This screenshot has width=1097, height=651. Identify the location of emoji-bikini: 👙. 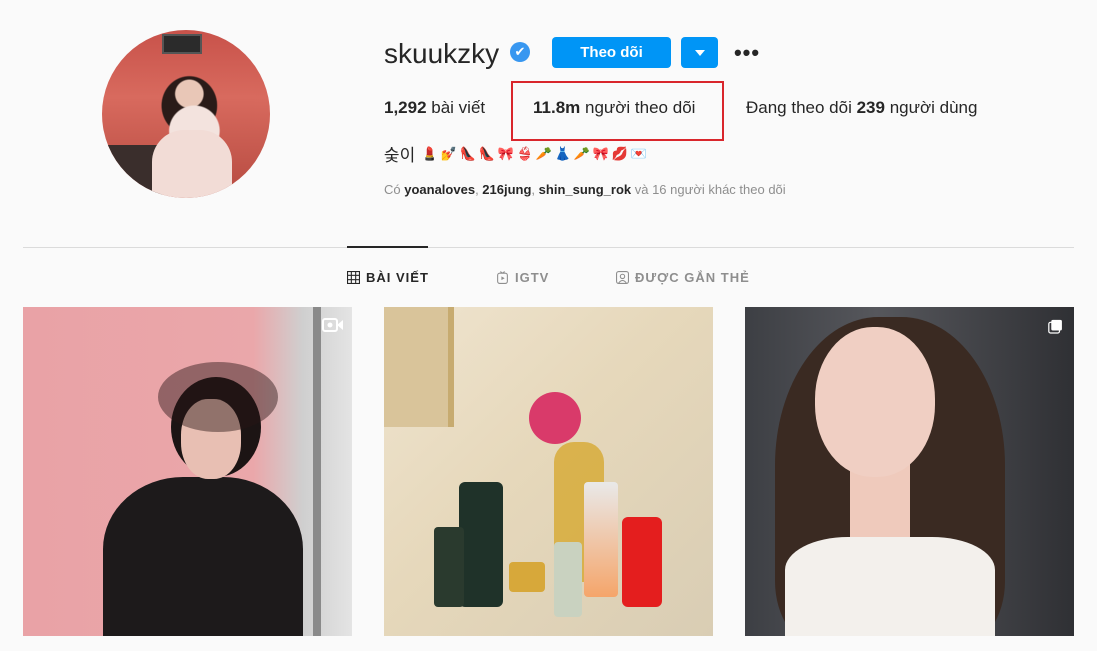
(524, 153).